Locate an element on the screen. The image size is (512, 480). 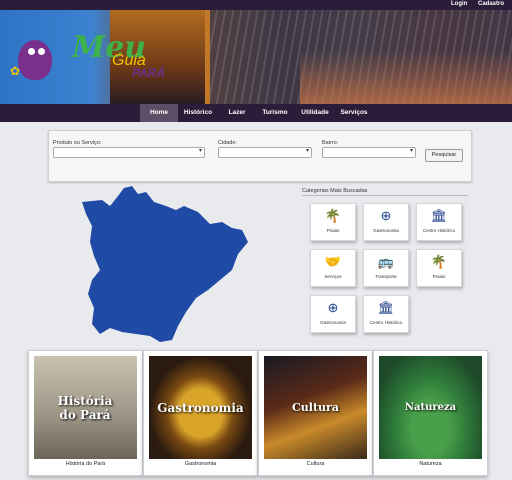
product-select is located at coordinates (129, 152).